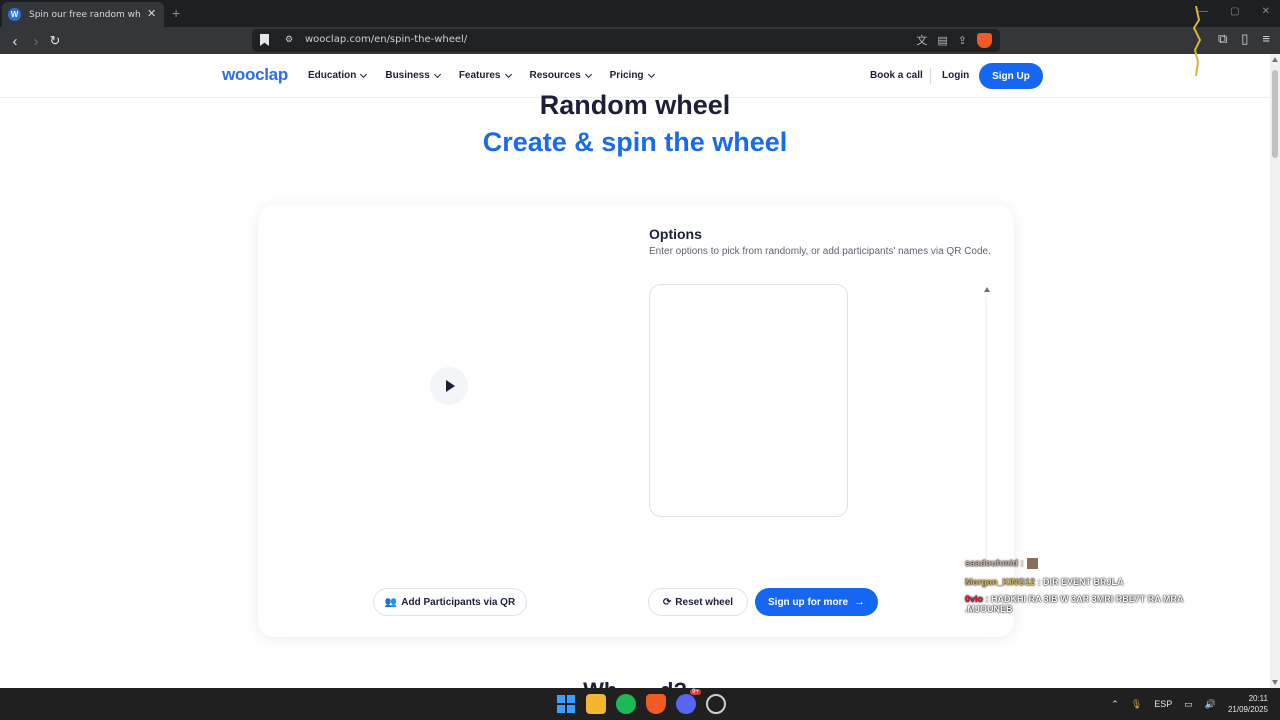 The width and height of the screenshot is (1280, 720). I want to click on wooclap-favicon-icon: W, so click(14, 14).